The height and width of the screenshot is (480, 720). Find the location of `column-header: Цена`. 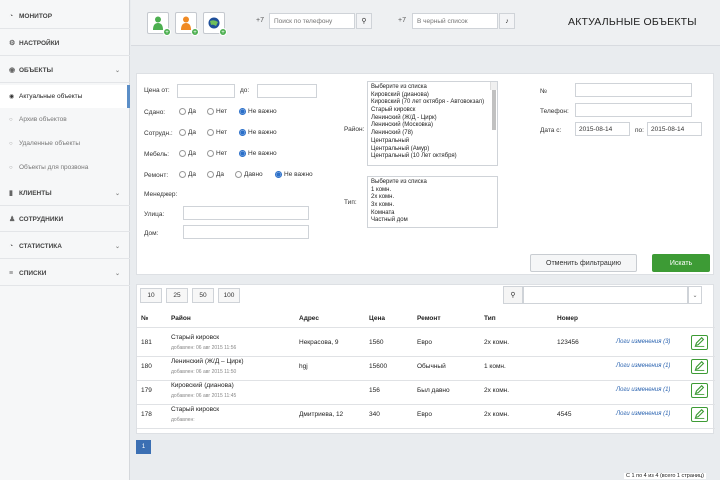

column-header: Цена is located at coordinates (377, 318).